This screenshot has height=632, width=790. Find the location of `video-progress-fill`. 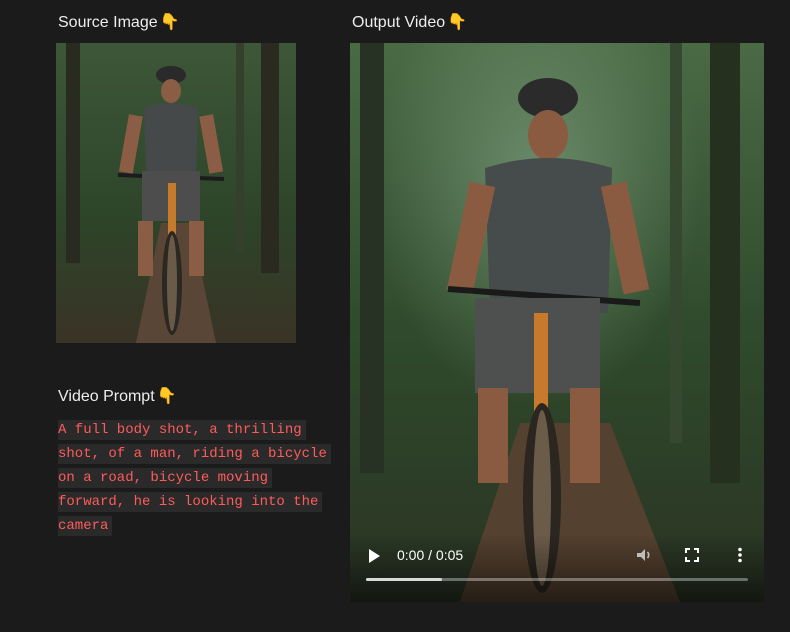

video-progress-fill is located at coordinates (404, 579).